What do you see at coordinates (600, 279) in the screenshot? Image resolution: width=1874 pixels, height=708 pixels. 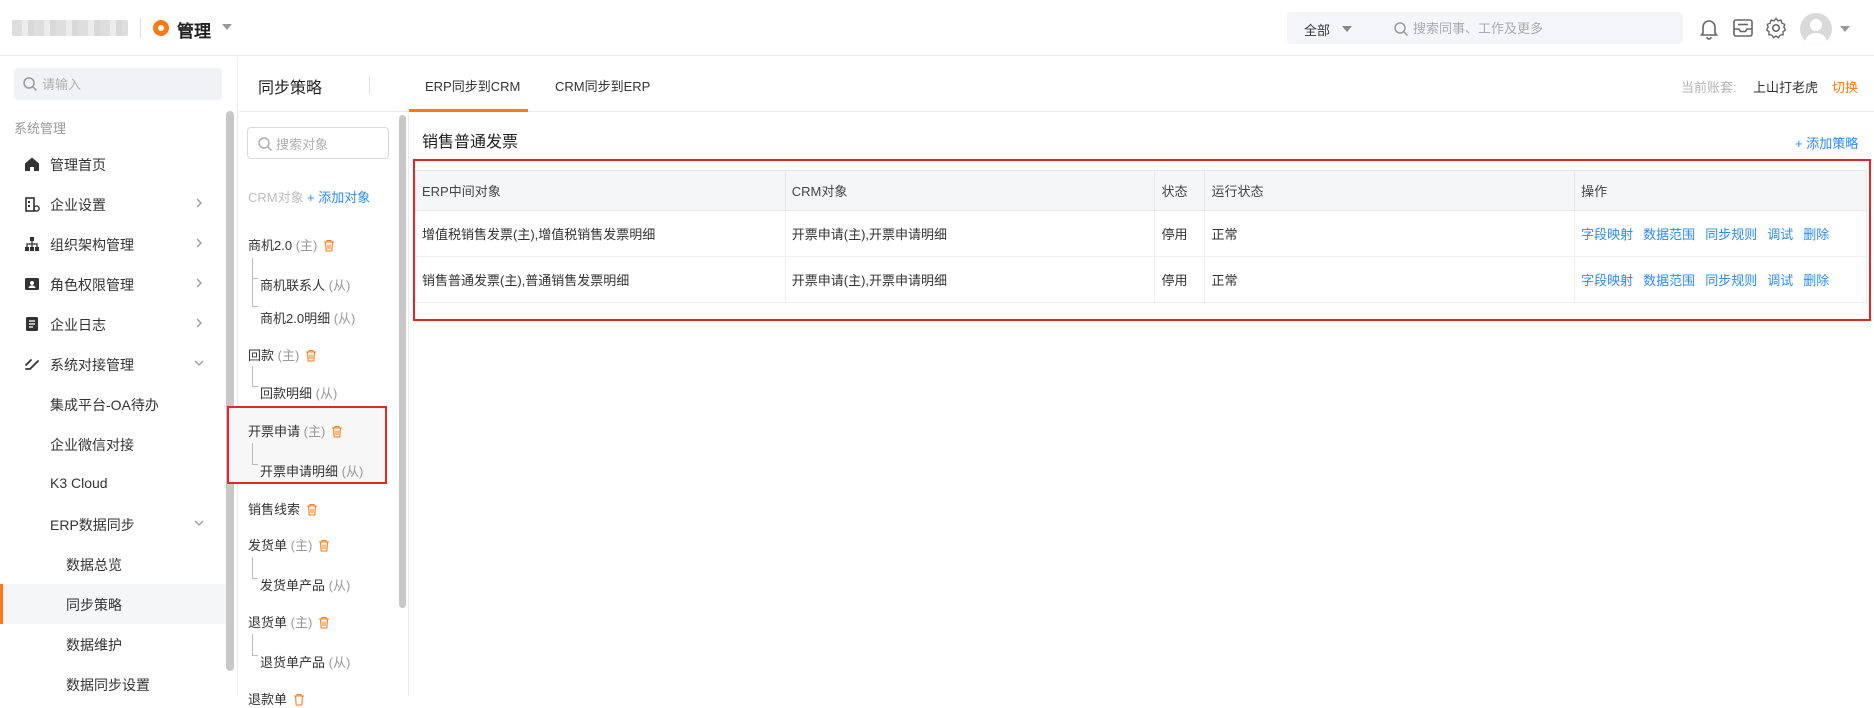 I see `erp-object-cell: 销售普通发票(主),普通销售发票明细` at bounding box center [600, 279].